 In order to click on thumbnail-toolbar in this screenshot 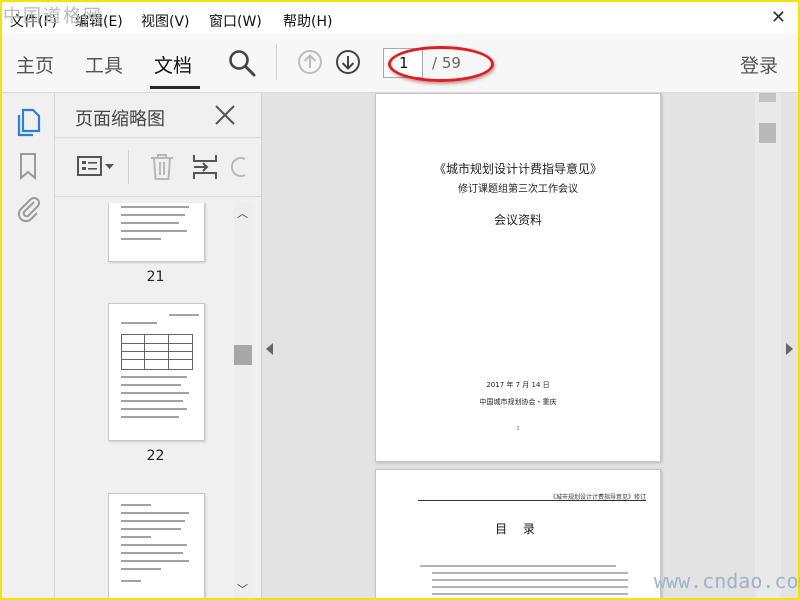, I will do `click(158, 167)`.